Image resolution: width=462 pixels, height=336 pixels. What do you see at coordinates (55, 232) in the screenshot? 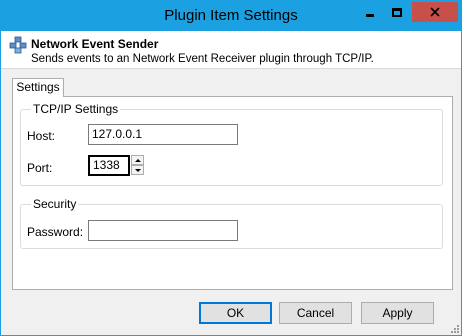
I see `password-label: Password:` at bounding box center [55, 232].